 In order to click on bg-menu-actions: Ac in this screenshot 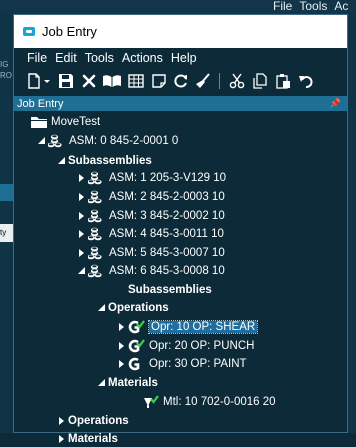, I will do `click(341, 6)`.